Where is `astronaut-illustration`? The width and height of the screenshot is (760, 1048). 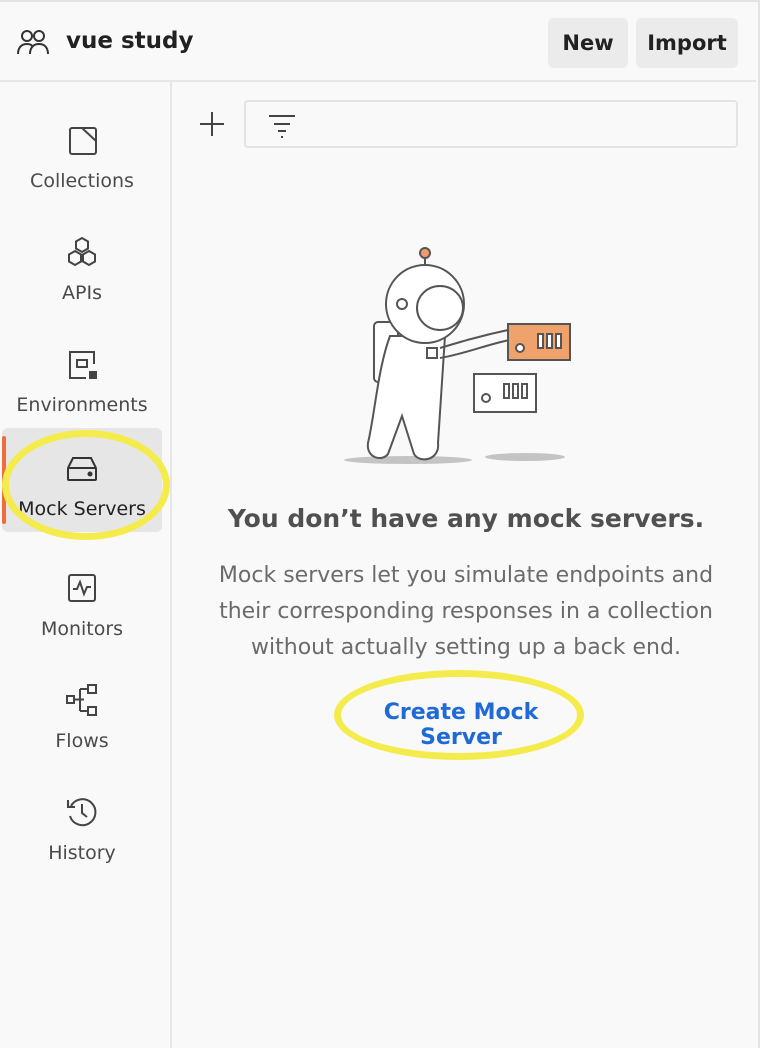
astronaut-illustration is located at coordinates (457, 355).